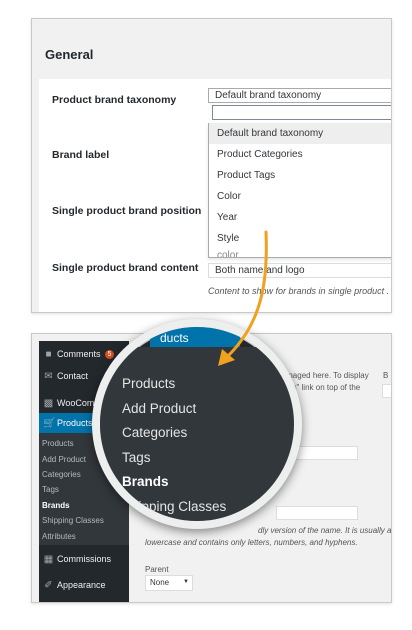 The height and width of the screenshot is (630, 412). Describe the element at coordinates (155, 432) in the screenshot. I see `magnifier-item-categories: Categories` at that location.